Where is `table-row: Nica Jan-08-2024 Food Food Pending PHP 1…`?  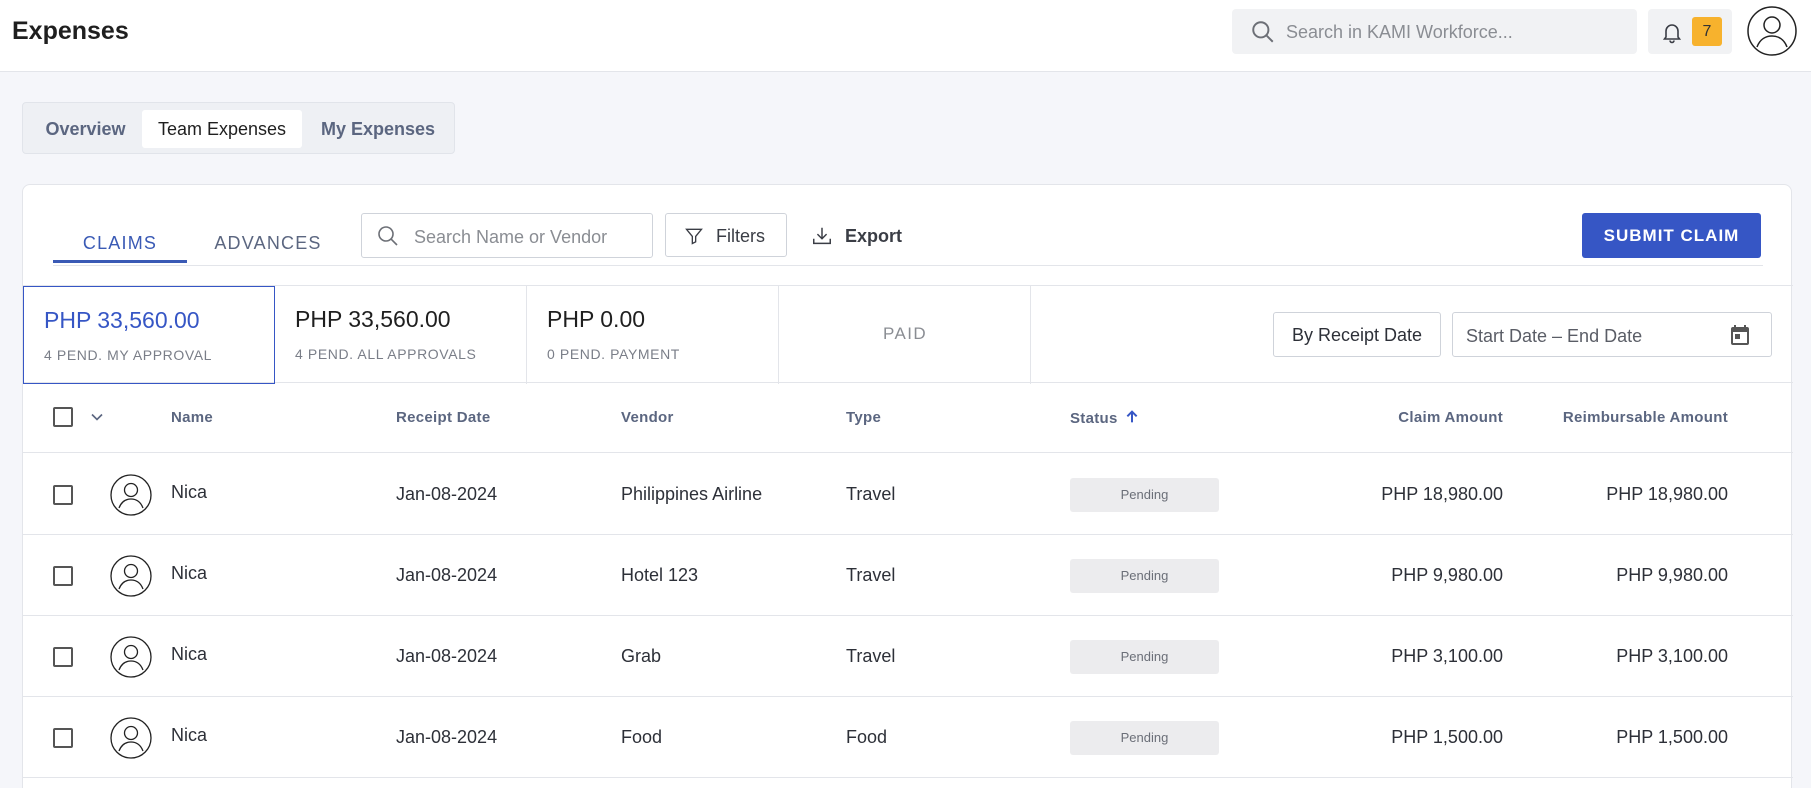 table-row: Nica Jan-08-2024 Food Food Pending PHP 1… is located at coordinates (908, 737).